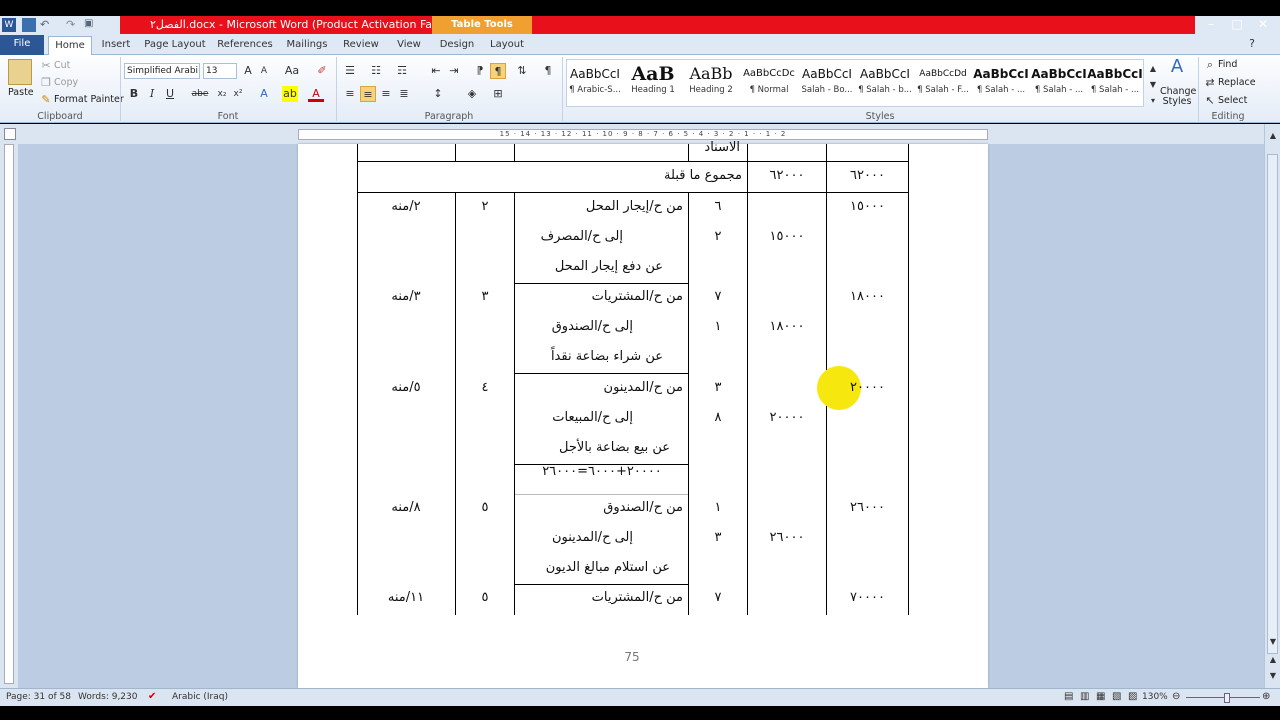 The width and height of the screenshot is (1280, 720). I want to click on ltr-direction-icon: ⁋, so click(480, 71).